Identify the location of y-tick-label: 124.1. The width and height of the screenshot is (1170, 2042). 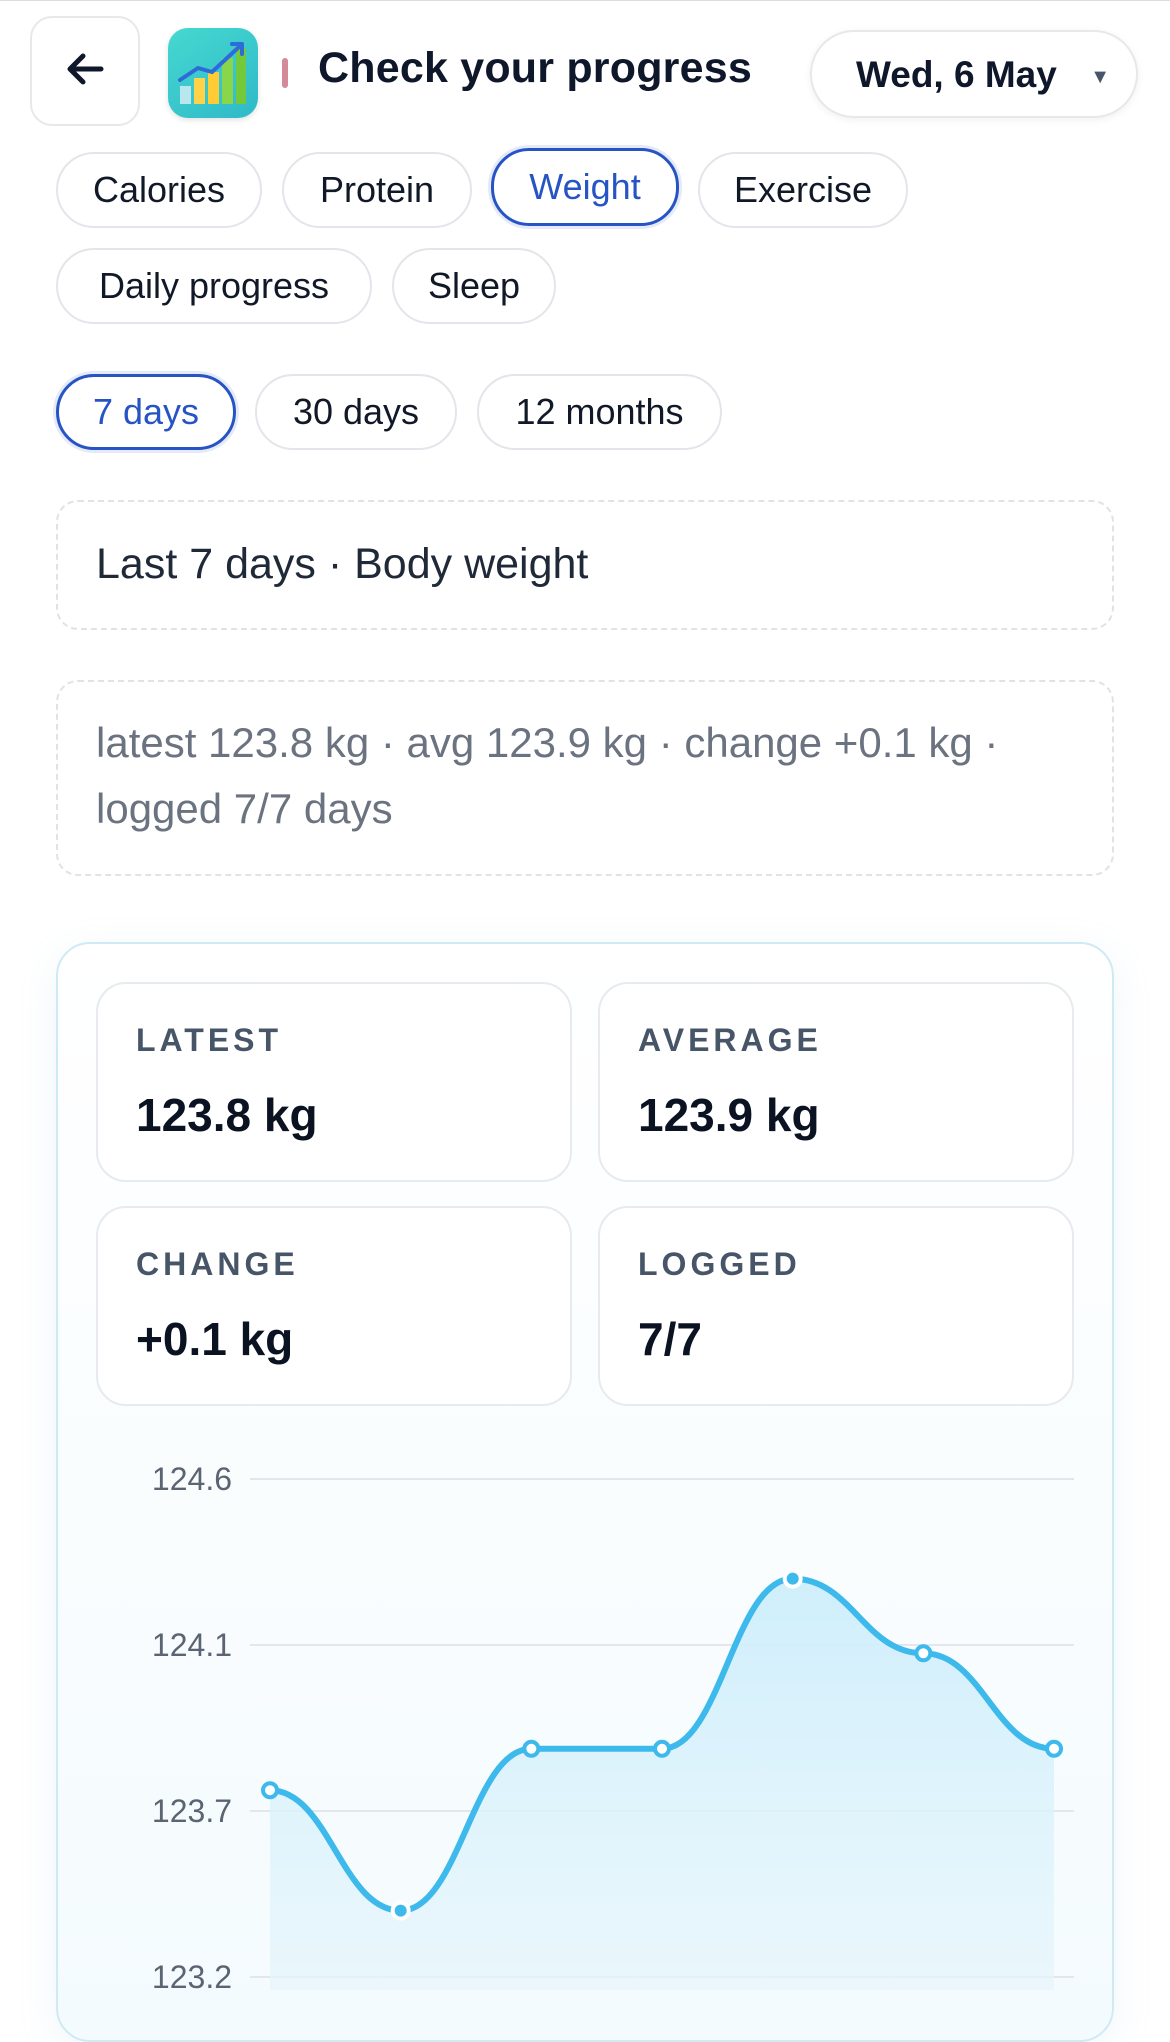
(192, 1645).